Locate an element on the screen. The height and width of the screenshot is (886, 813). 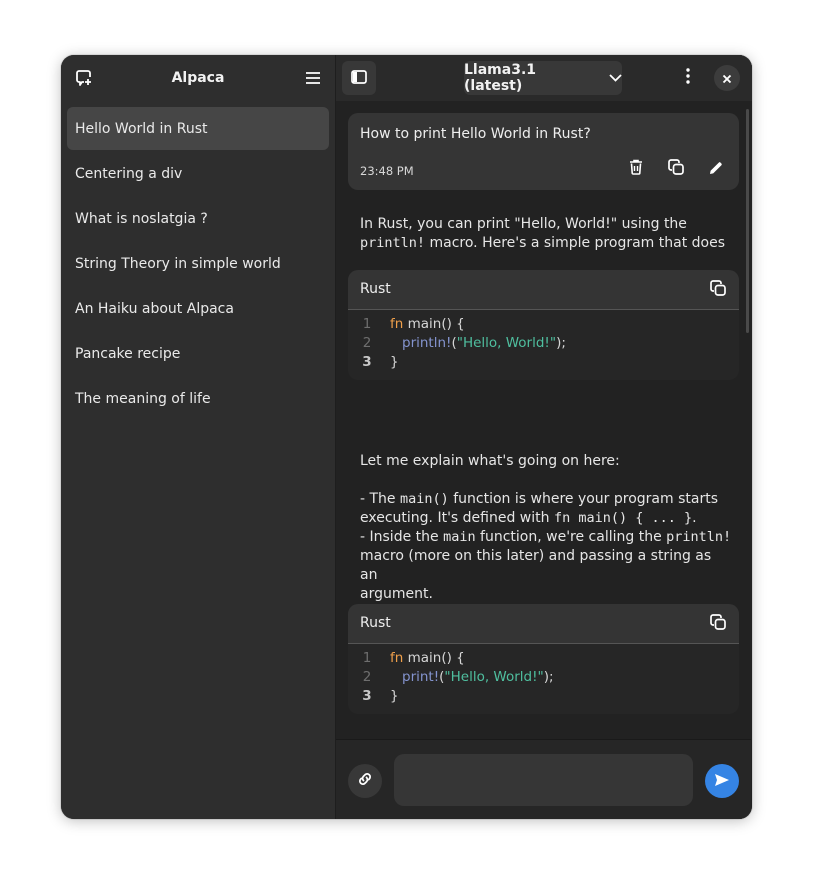
chat-item: What is noslatgia ? is located at coordinates (198, 218).